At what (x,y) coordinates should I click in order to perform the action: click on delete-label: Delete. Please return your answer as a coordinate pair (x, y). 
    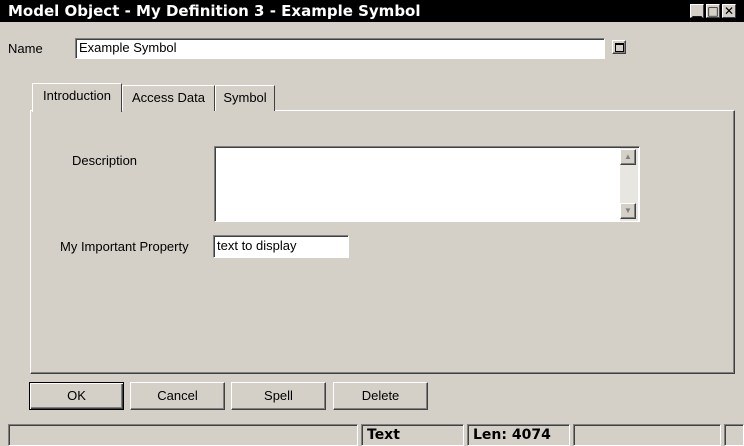
    Looking at the image, I should click on (380, 395).